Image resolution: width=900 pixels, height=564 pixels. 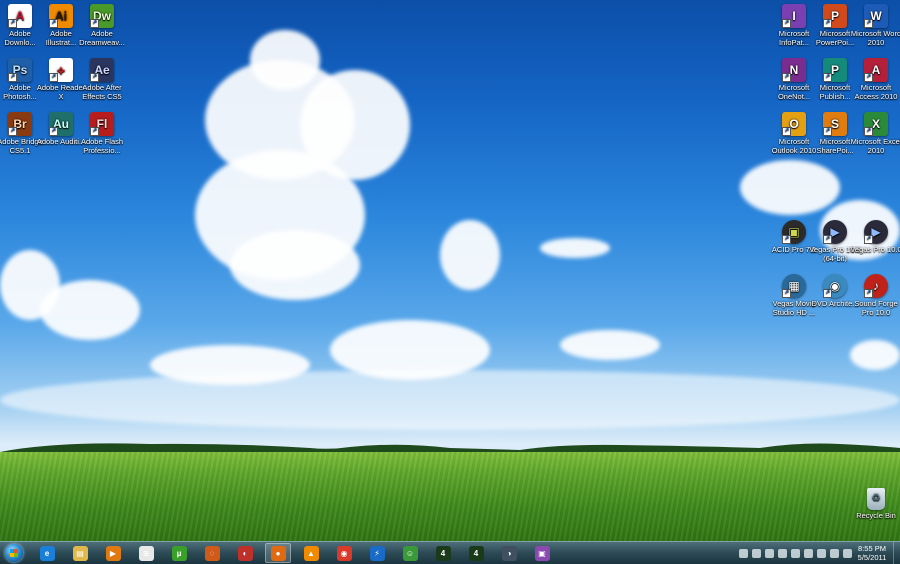 I want to click on desktop-icon: W ↗ Microsoft Word 2010, so click(x=875, y=25).